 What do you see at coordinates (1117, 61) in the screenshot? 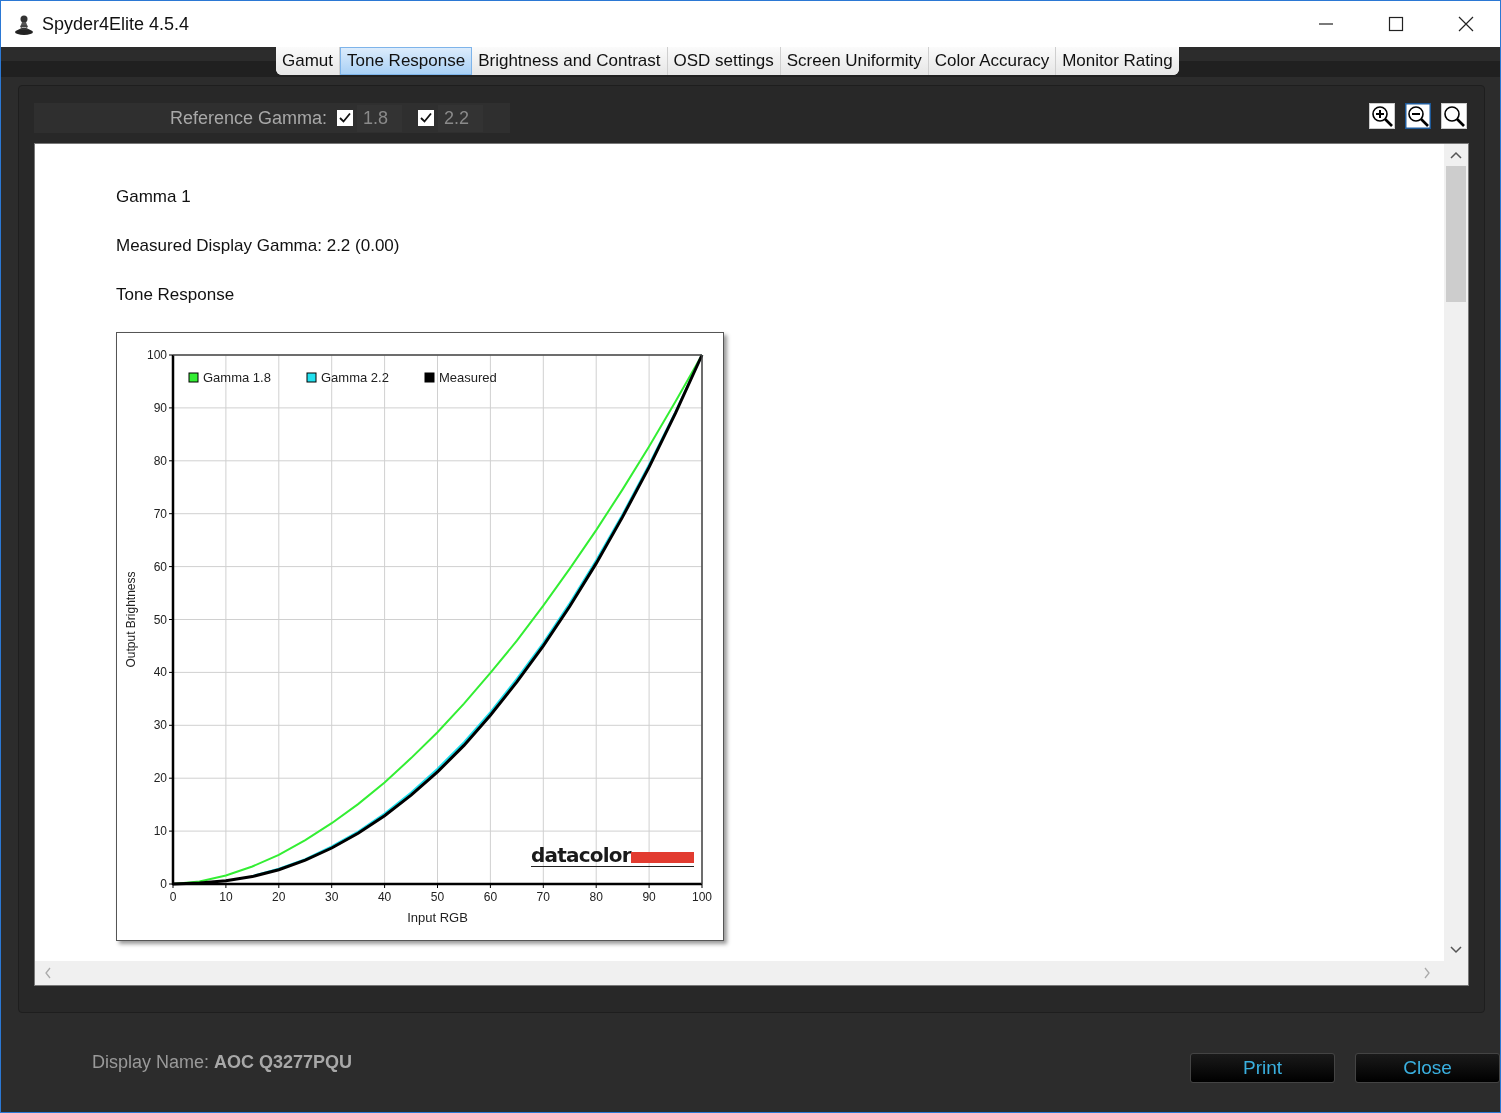
I see `tab: Monitor Rating` at bounding box center [1117, 61].